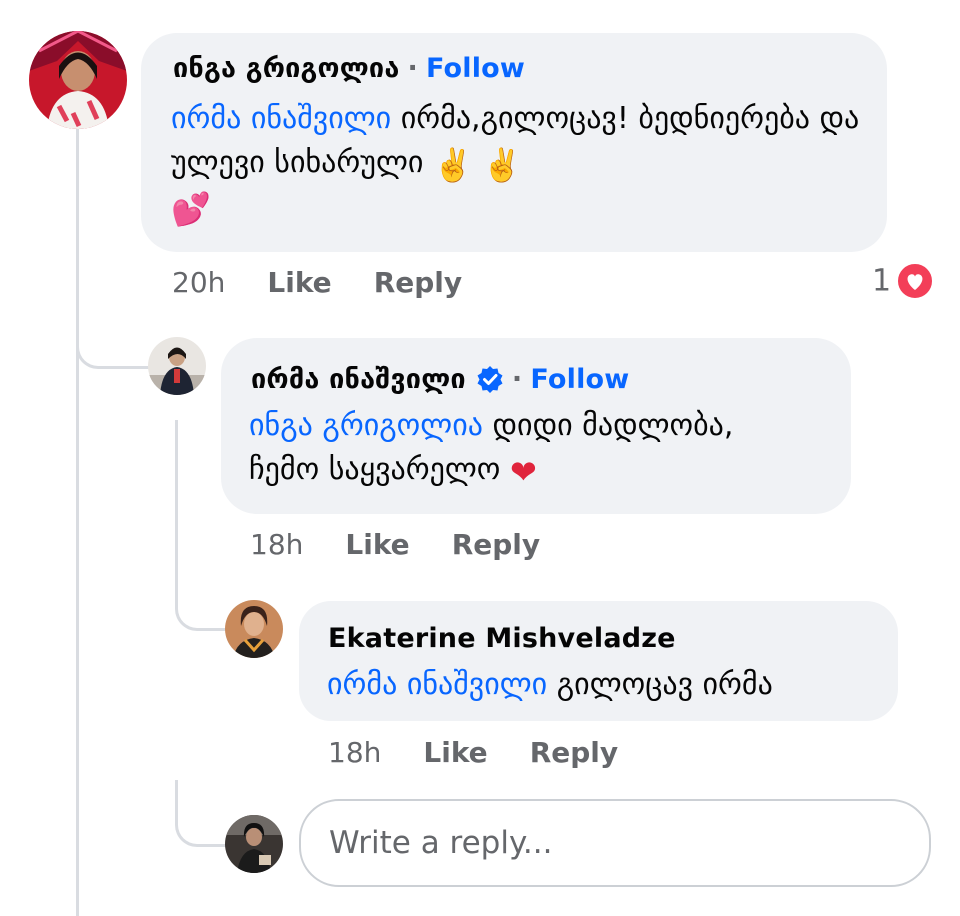  I want to click on comment-body-line1: დიდი მადლობა,, so click(613, 425).